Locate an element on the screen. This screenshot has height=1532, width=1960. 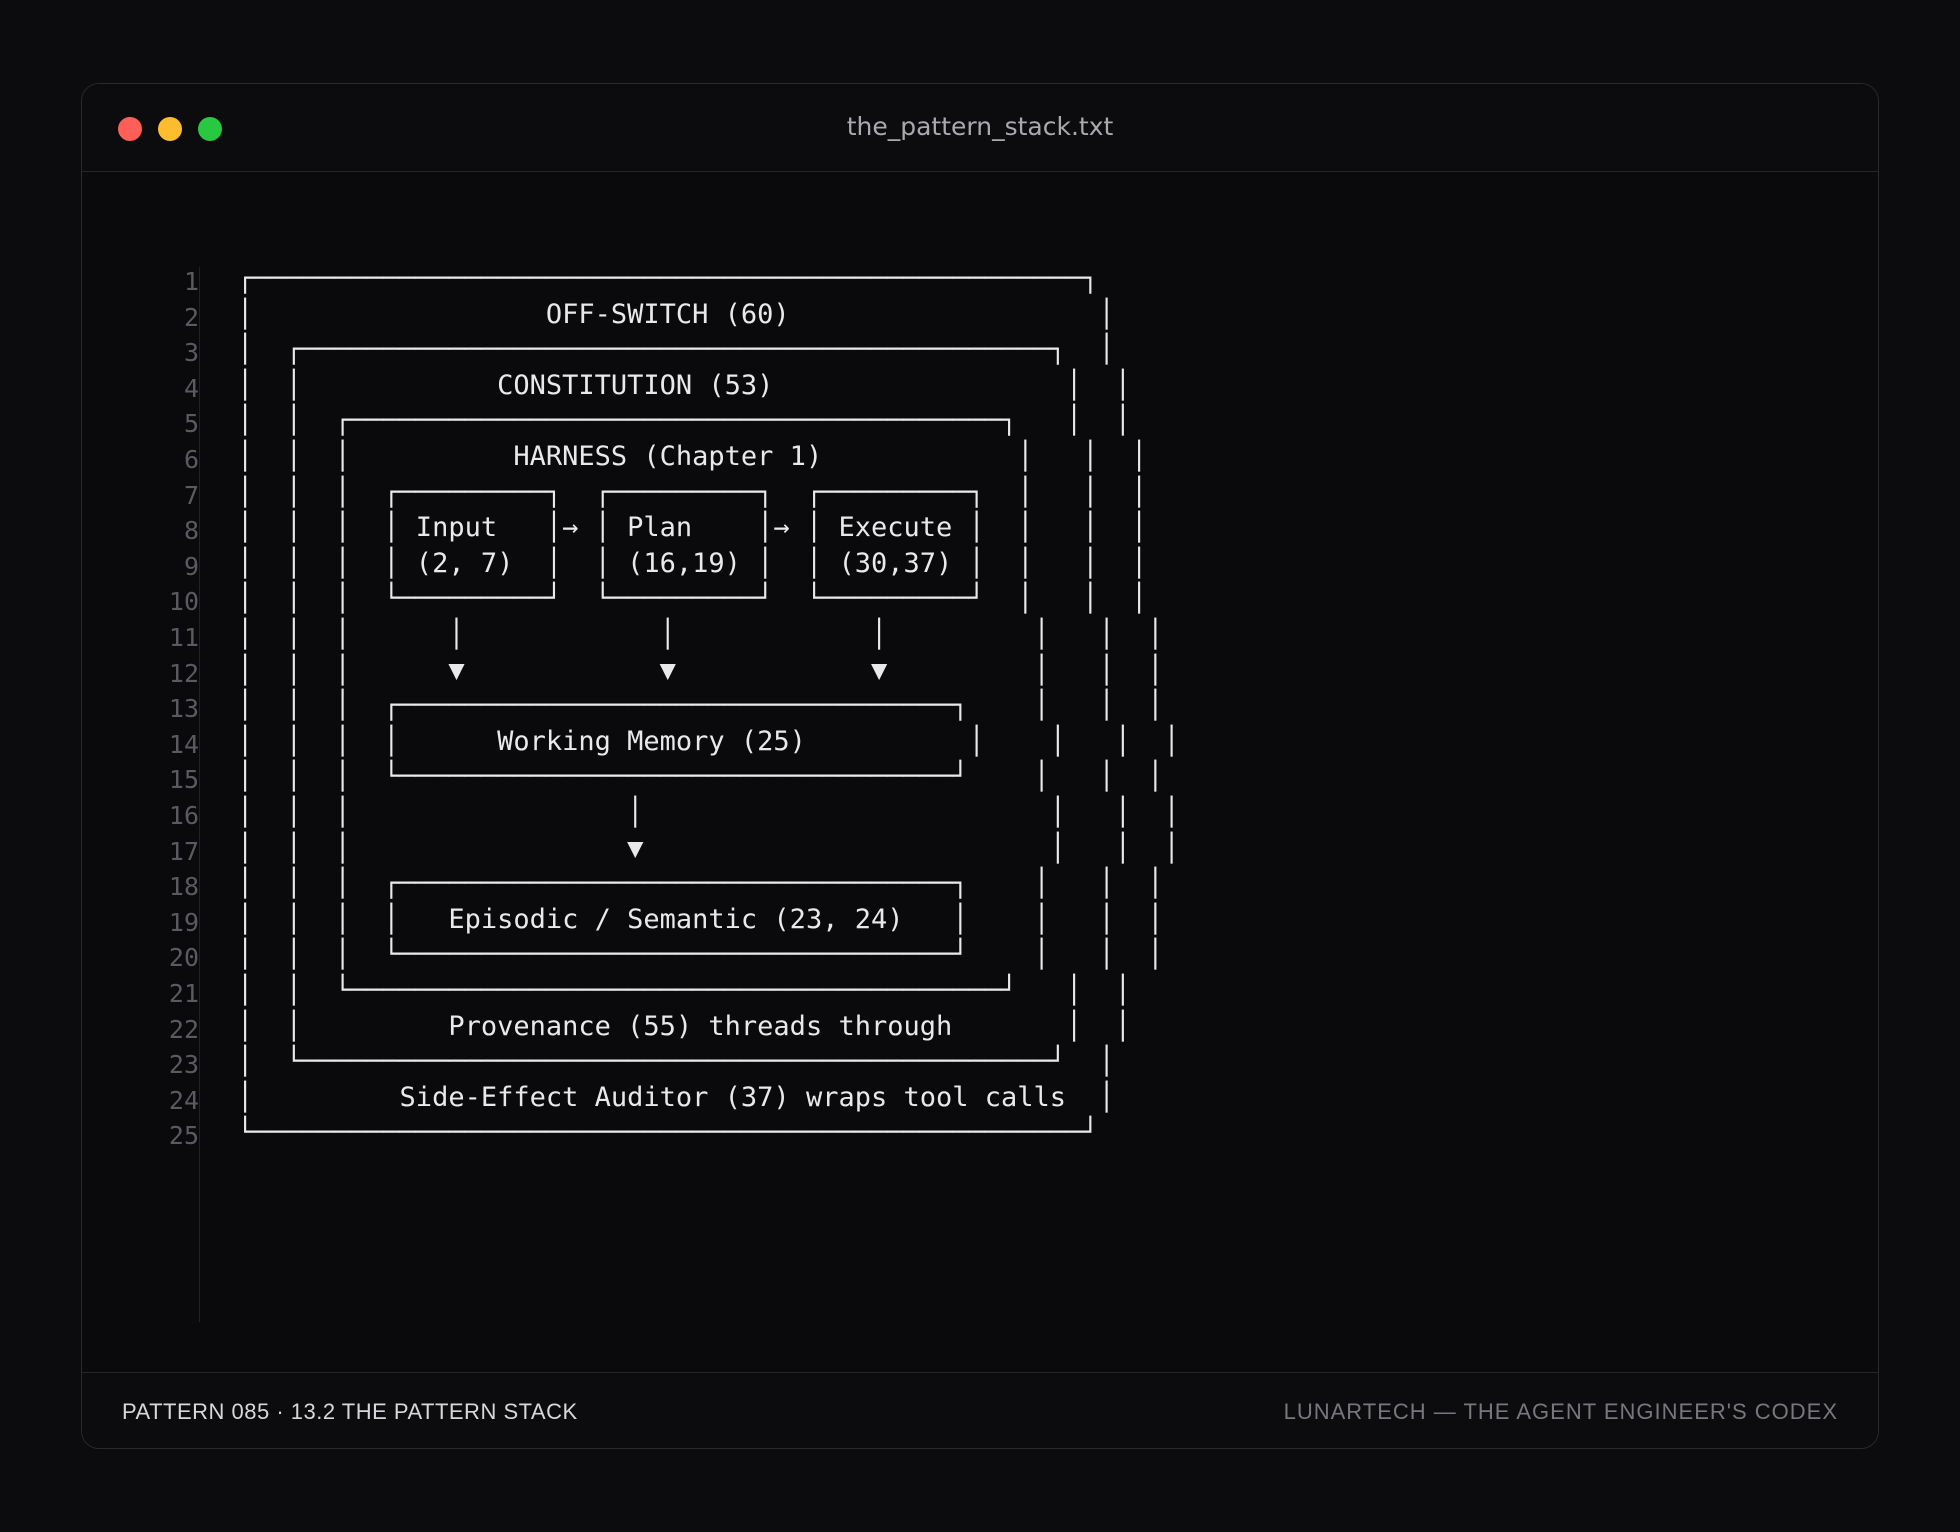
title-bar: the_pattern_stack.txt is located at coordinates (980, 128).